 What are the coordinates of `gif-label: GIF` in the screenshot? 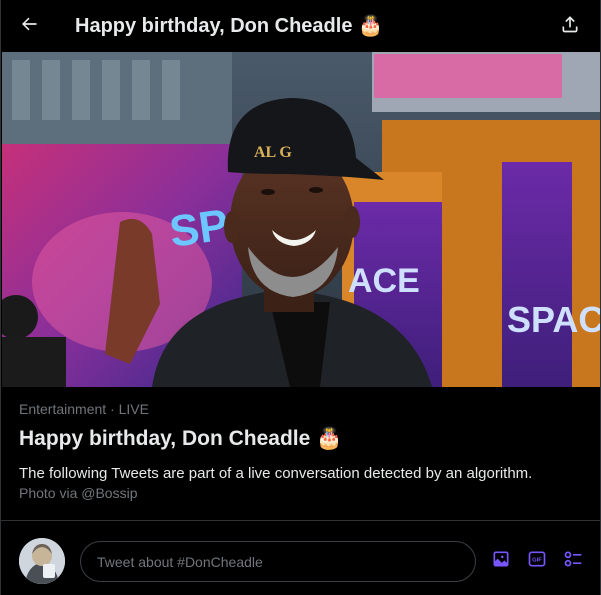 It's located at (537, 560).